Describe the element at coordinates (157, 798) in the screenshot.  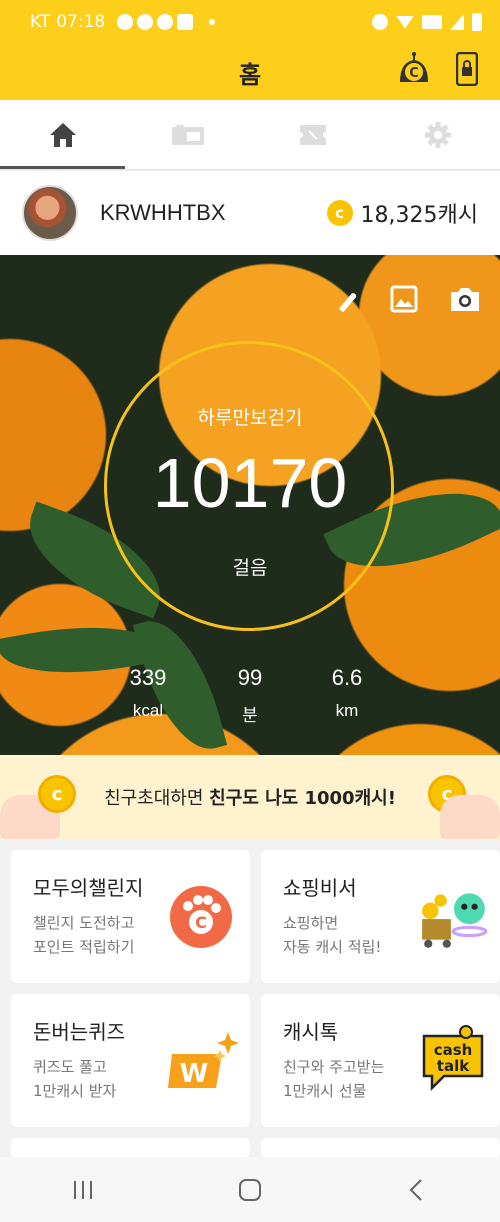
I see `invite-text-plain: 친구초대하면` at that location.